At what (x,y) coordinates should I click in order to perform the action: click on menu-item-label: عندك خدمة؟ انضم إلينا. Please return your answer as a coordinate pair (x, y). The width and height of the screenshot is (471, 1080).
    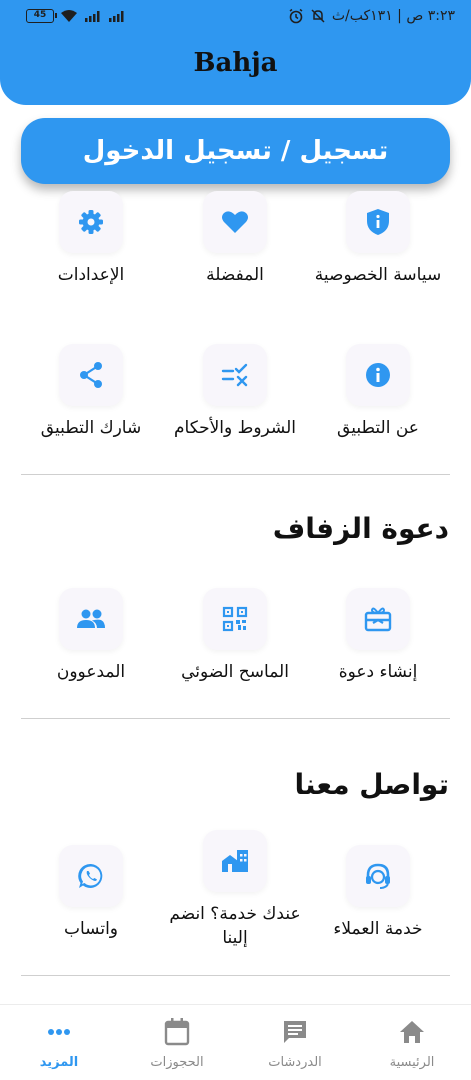
    Looking at the image, I should click on (235, 926).